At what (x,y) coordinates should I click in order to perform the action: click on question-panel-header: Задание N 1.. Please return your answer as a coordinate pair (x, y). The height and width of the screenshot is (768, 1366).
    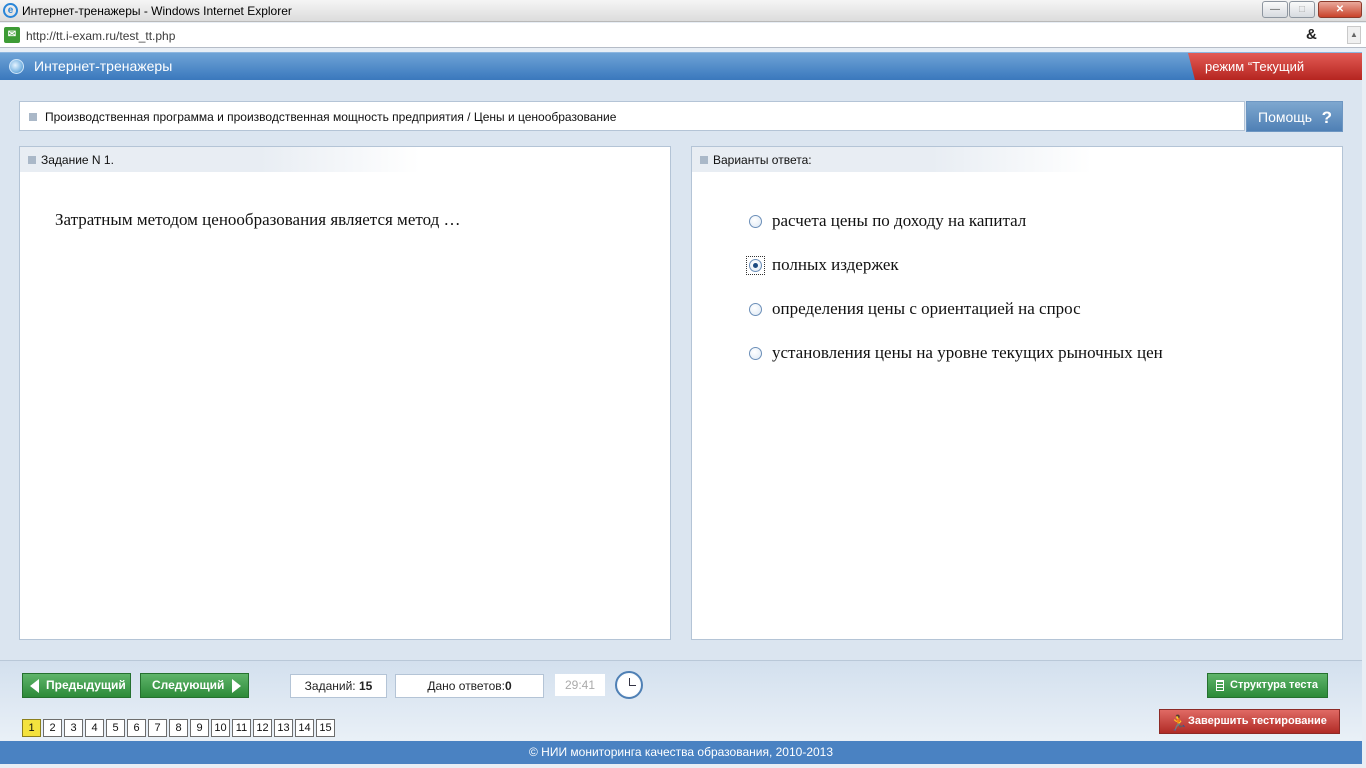
    Looking at the image, I should click on (220, 159).